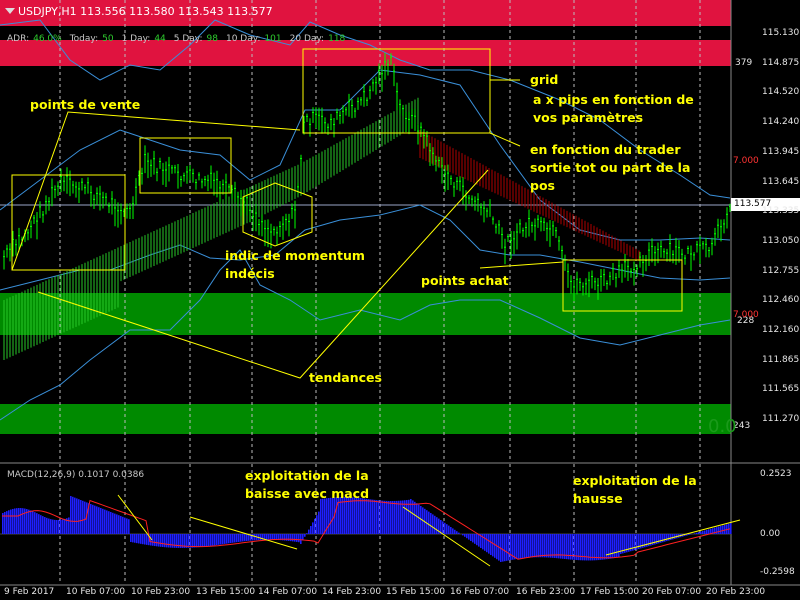 The width and height of the screenshot is (800, 600). I want to click on adr-value-2: 44, so click(160, 39).